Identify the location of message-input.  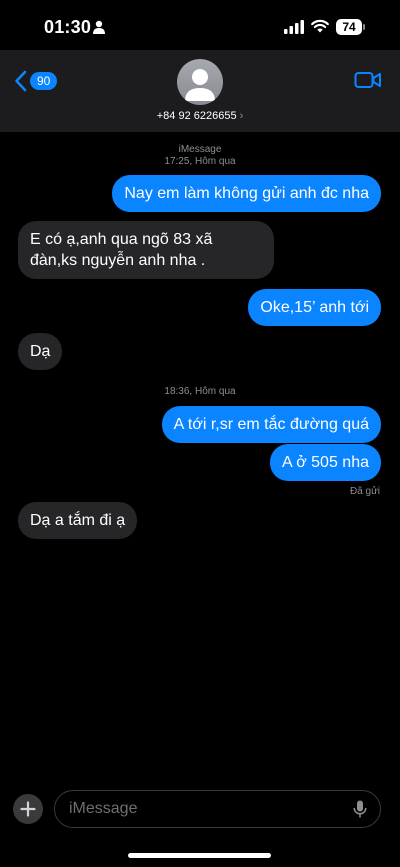
(217, 809).